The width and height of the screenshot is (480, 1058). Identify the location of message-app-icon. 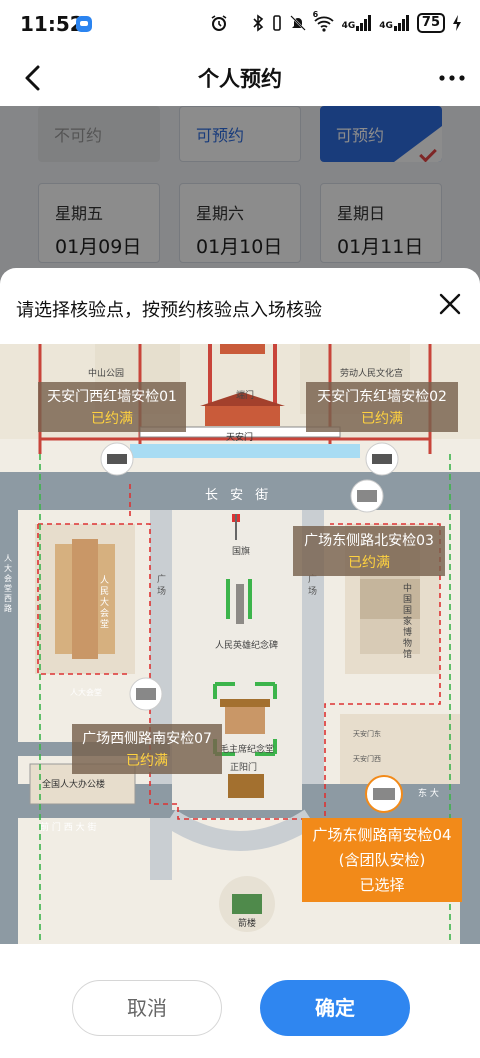
(84, 24).